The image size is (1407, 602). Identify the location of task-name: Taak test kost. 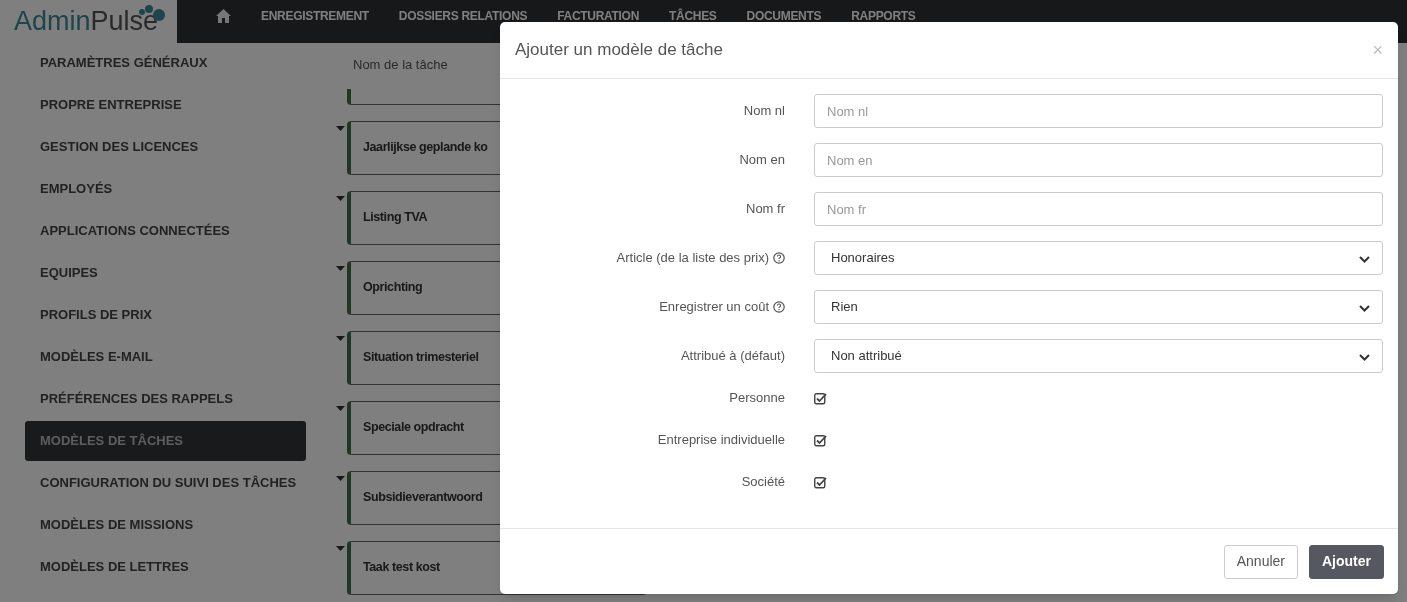
(401, 566).